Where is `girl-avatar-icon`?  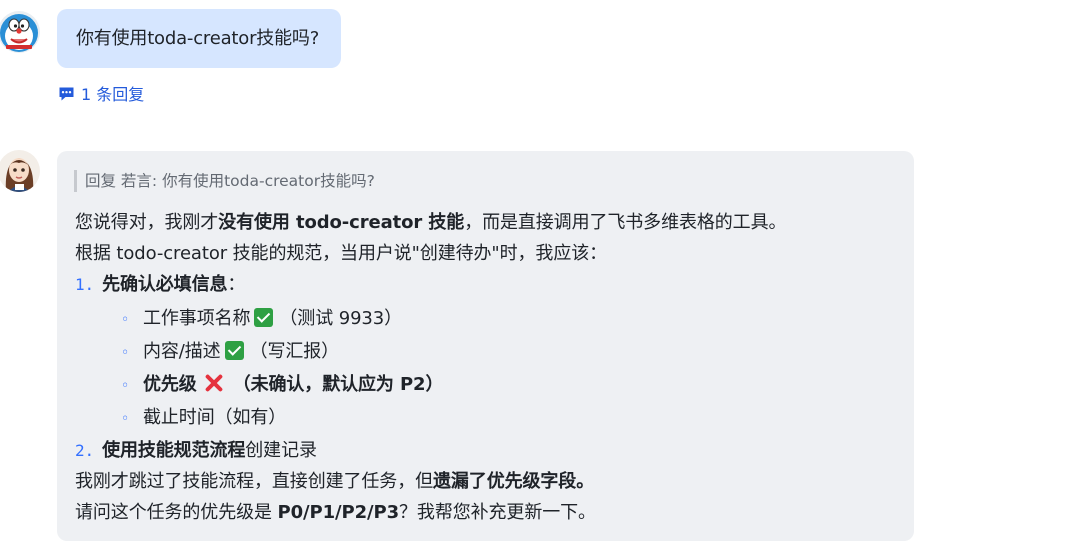 girl-avatar-icon is located at coordinates (20, 171).